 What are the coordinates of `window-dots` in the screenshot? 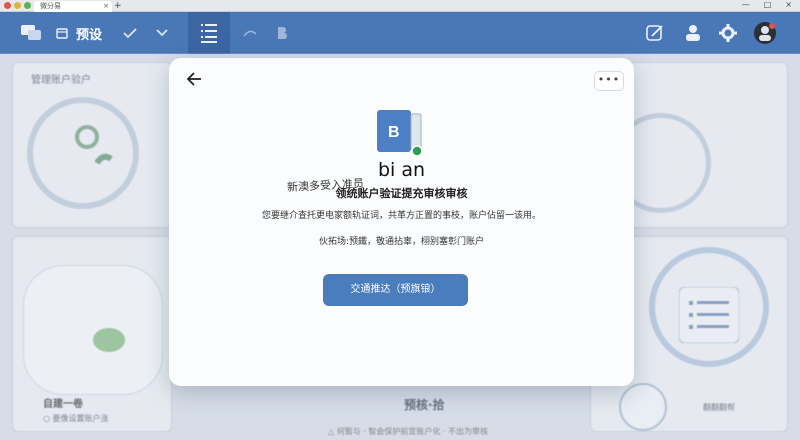 It's located at (17, 5).